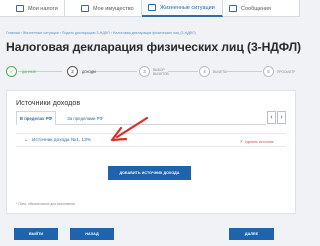 Image resolution: width=320 pixels, height=246 pixels. Describe the element at coordinates (233, 8) in the screenshot. I see `mail-icon` at that location.